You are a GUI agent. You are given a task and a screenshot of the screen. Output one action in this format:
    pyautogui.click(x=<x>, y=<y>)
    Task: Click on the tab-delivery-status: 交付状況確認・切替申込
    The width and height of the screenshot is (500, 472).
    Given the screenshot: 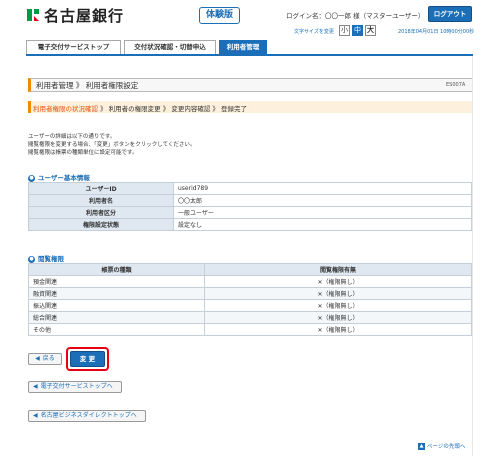 What is the action you would take?
    pyautogui.click(x=170, y=47)
    